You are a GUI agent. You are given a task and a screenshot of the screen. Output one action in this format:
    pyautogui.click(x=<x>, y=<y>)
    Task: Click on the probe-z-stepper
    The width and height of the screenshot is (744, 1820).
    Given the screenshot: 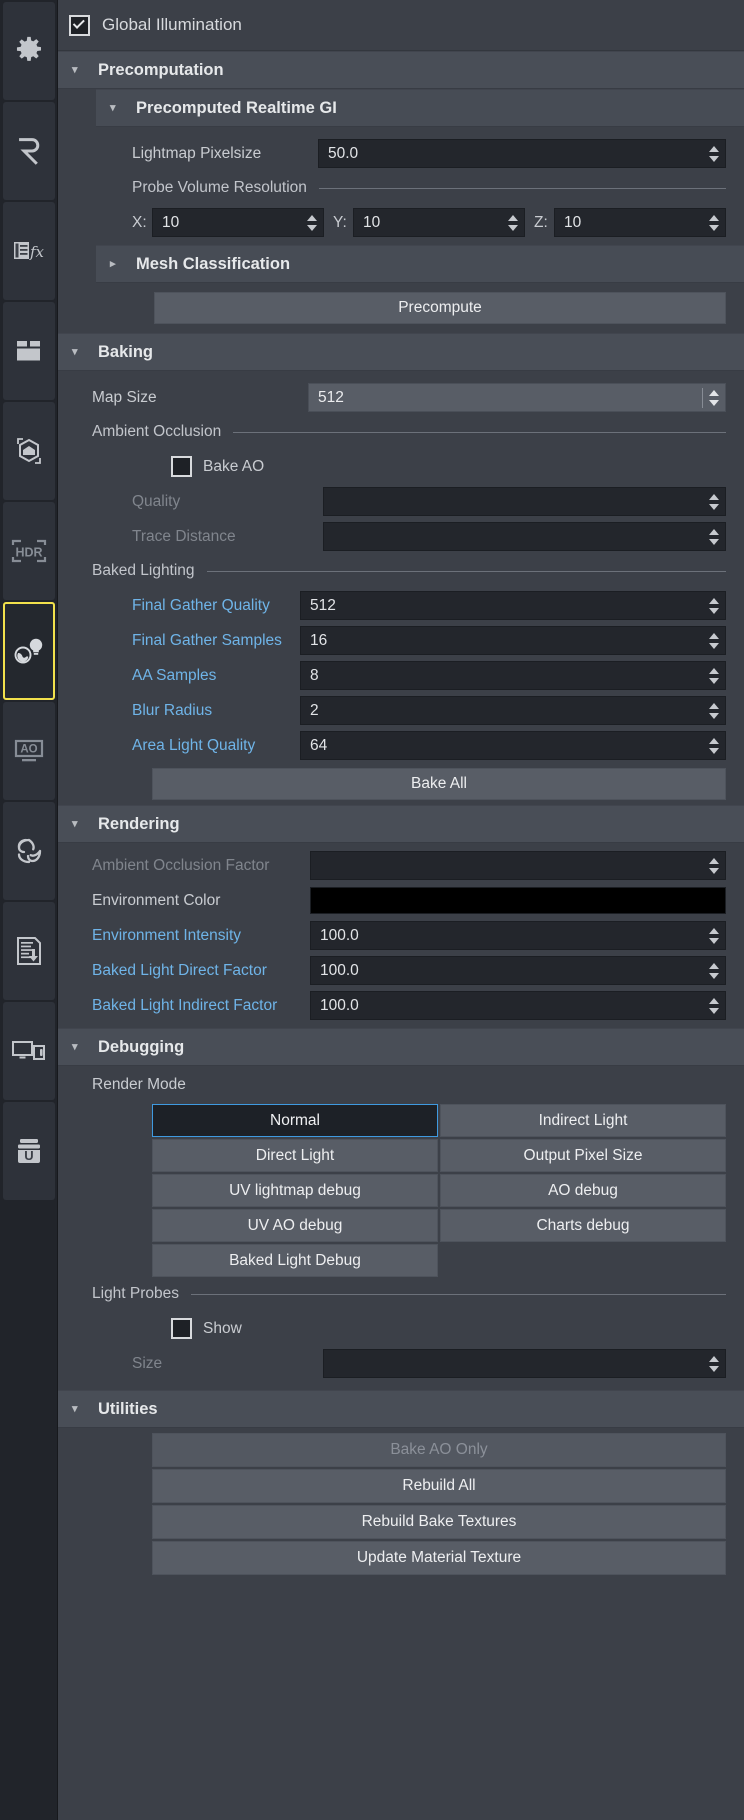 What is the action you would take?
    pyautogui.click(x=714, y=222)
    